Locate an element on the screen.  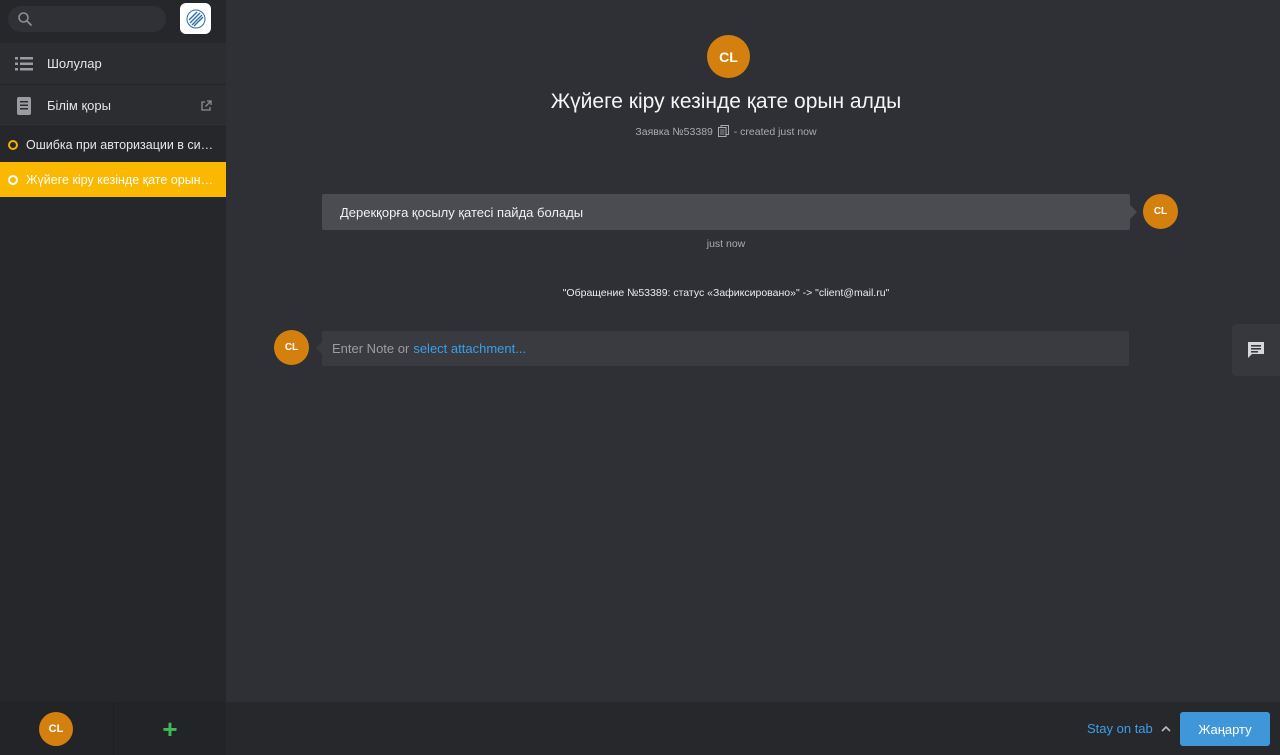
sidebar-item-knowledge-base: Білім қоры is located at coordinates (113, 106).